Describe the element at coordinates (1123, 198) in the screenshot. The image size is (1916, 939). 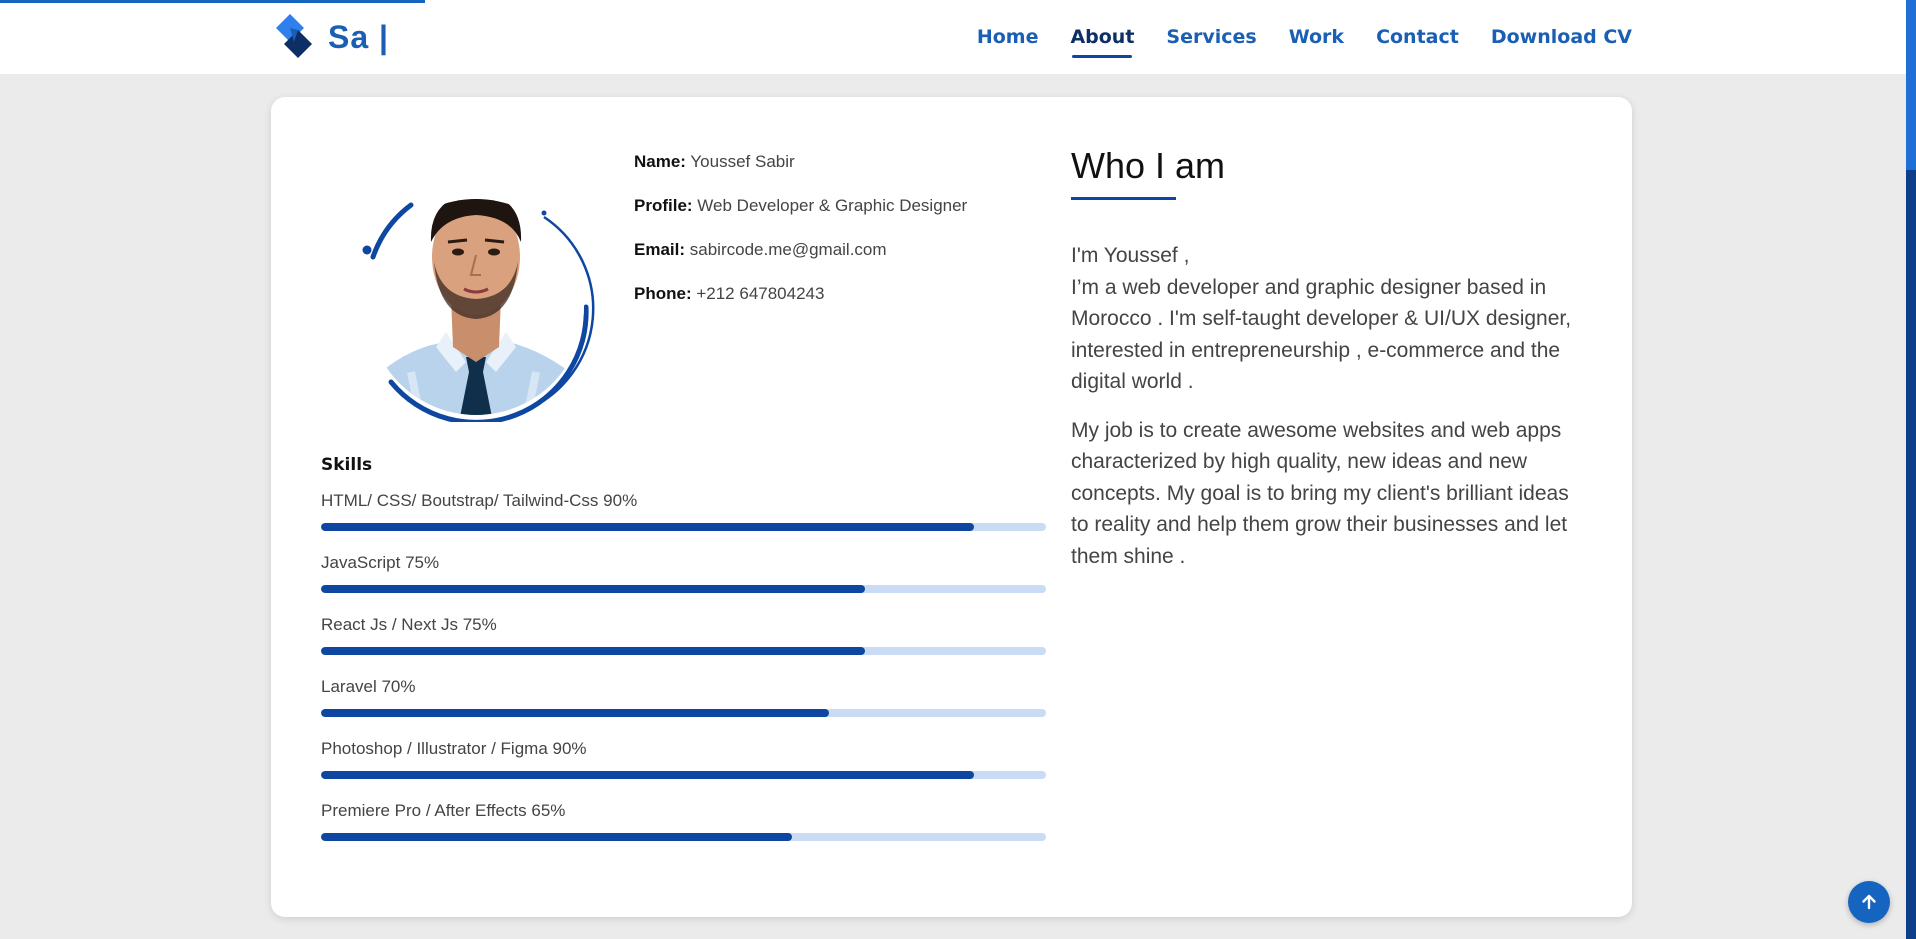
I see `title-underline` at that location.